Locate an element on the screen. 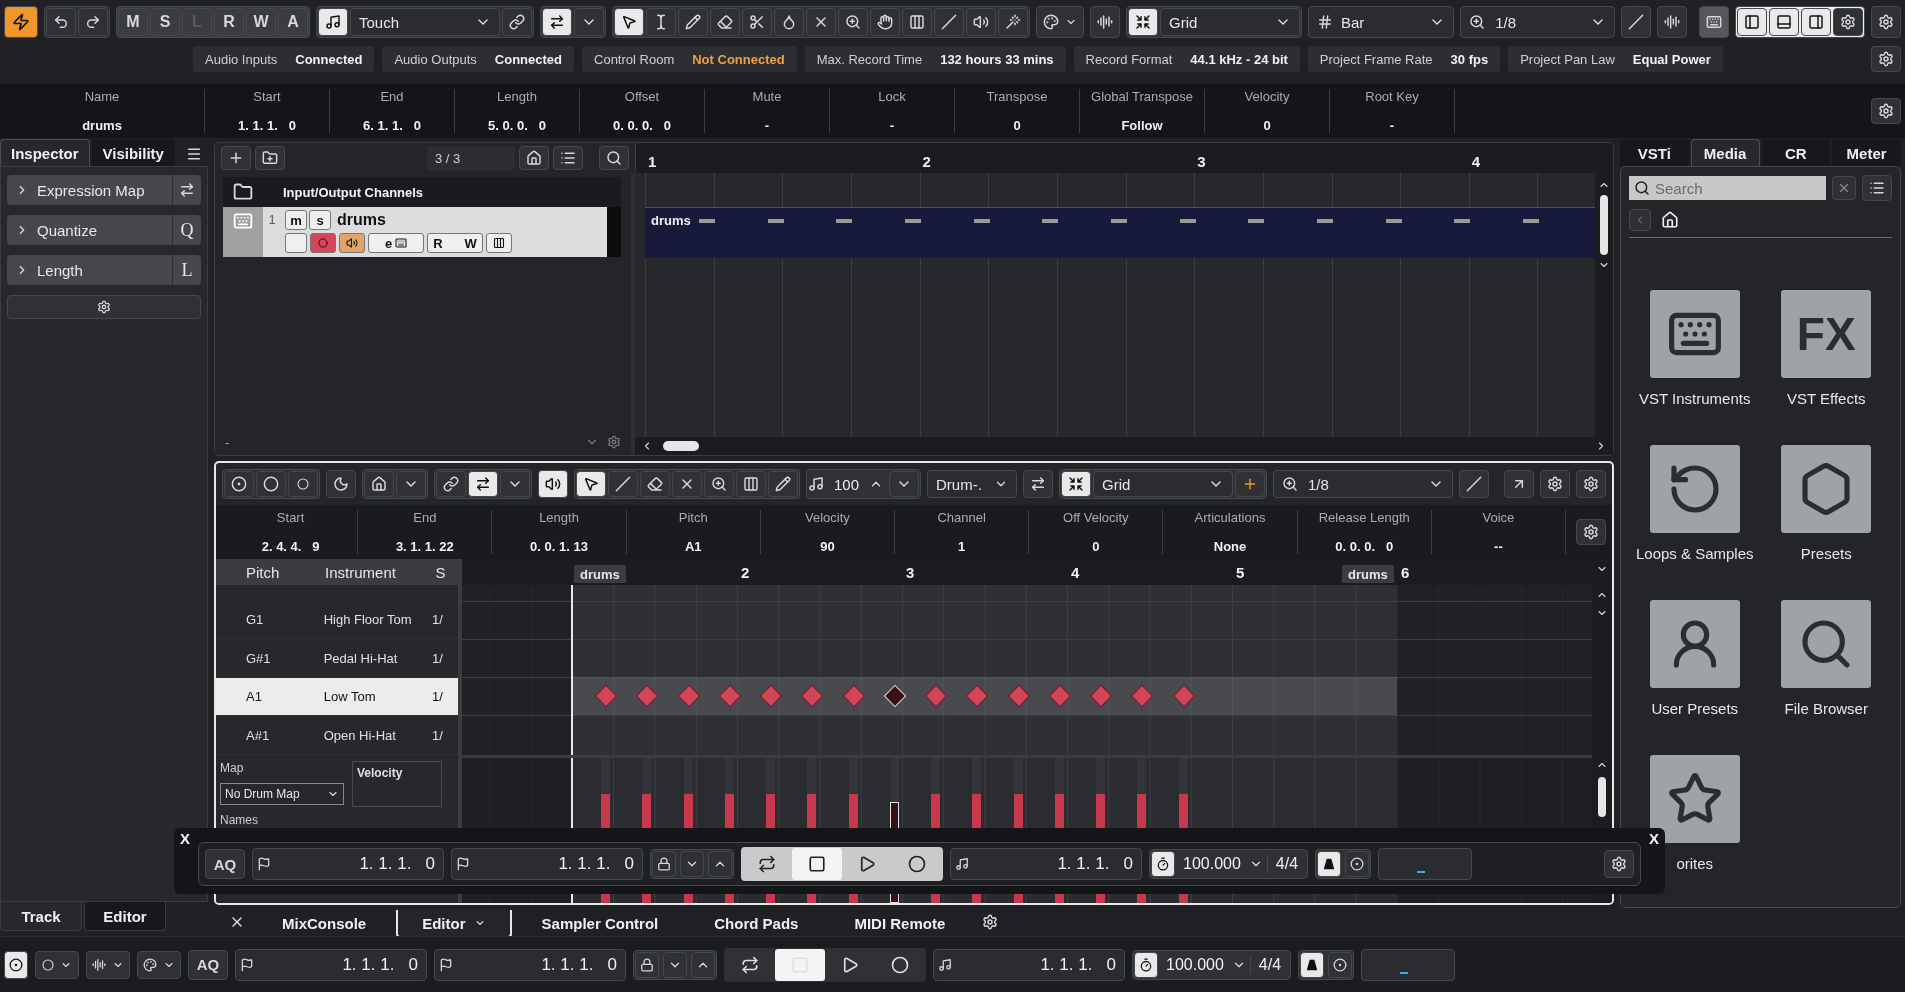 The height and width of the screenshot is (992, 1905). inspector-section: Quantize Q is located at coordinates (104, 230).